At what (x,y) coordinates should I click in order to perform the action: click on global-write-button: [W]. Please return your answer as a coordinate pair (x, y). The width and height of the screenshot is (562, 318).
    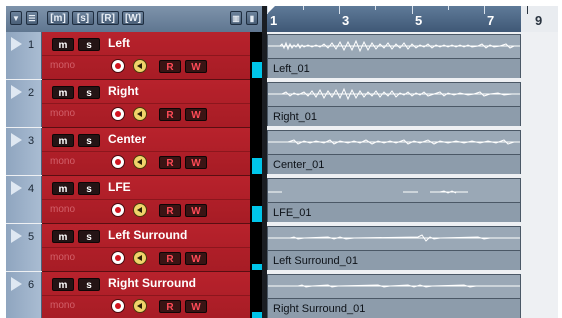
    Looking at the image, I should click on (133, 18).